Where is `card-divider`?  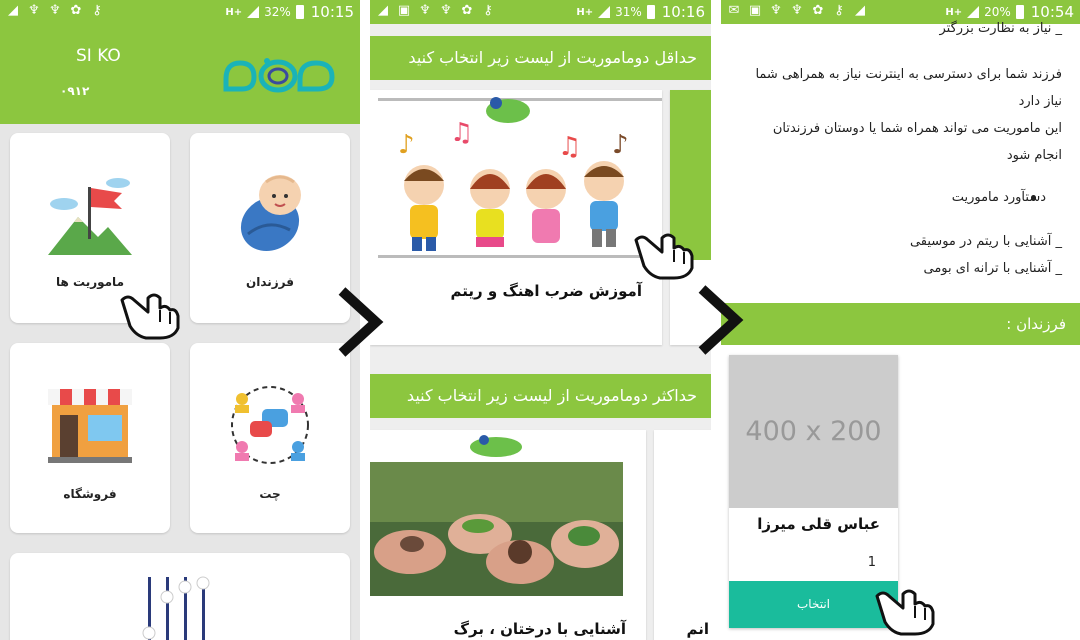 card-divider is located at coordinates (520, 256).